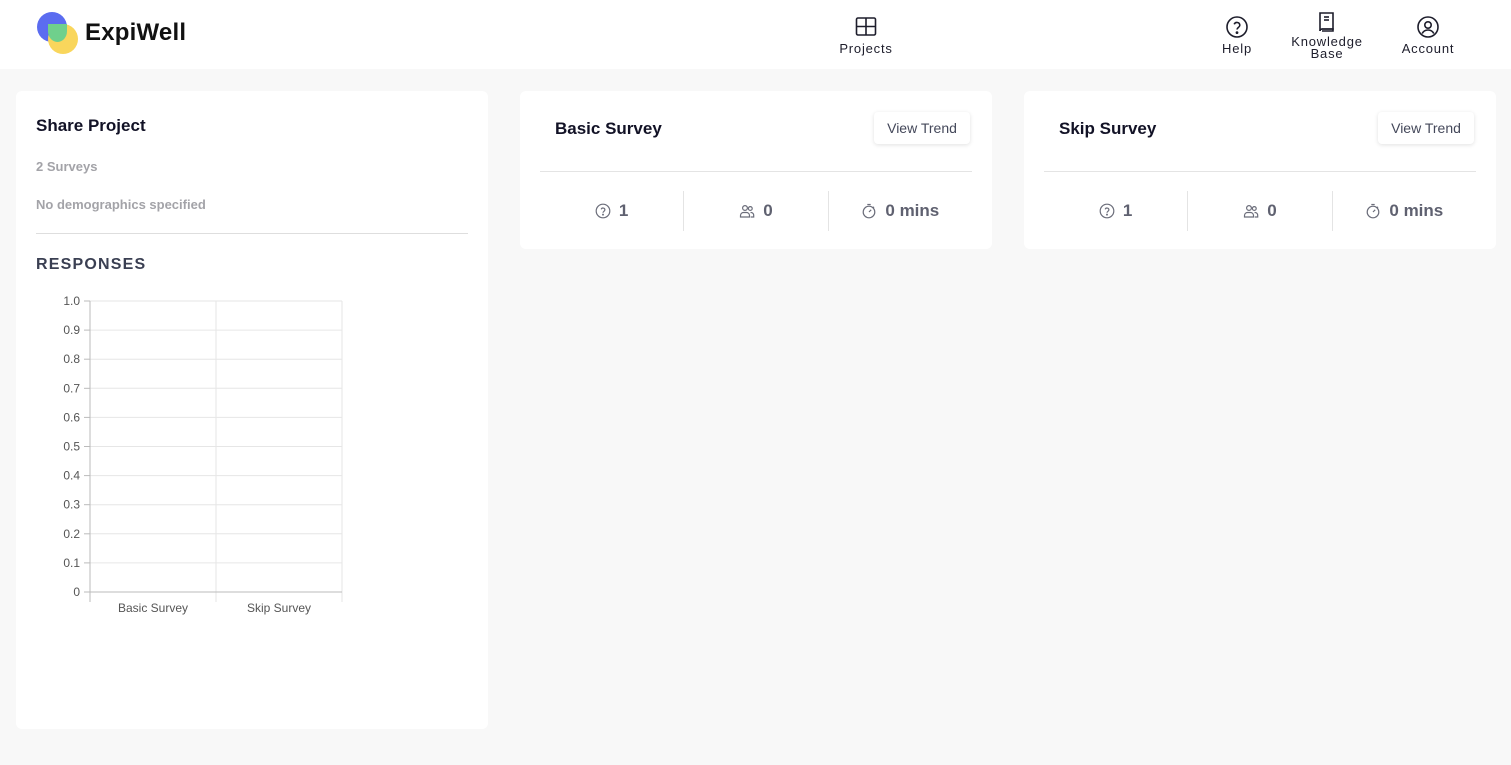  Describe the element at coordinates (71, 301) in the screenshot. I see `y-tick-label: 1.0` at that location.